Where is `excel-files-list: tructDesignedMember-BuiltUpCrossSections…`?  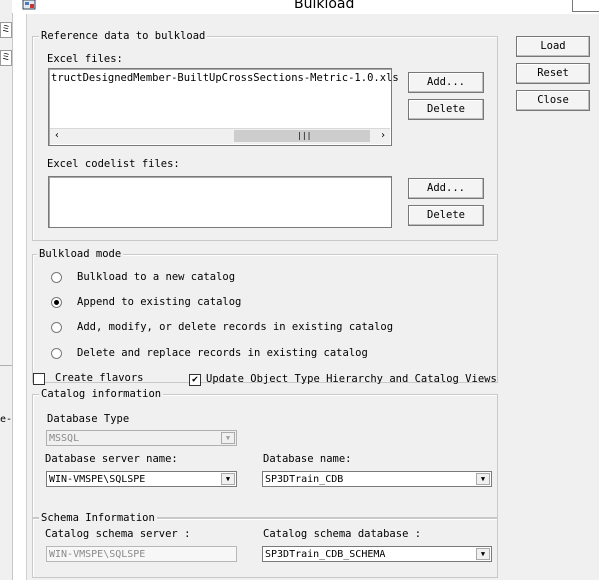 excel-files-list: tructDesignedMember-BuiltUpCrossSections… is located at coordinates (223, 107).